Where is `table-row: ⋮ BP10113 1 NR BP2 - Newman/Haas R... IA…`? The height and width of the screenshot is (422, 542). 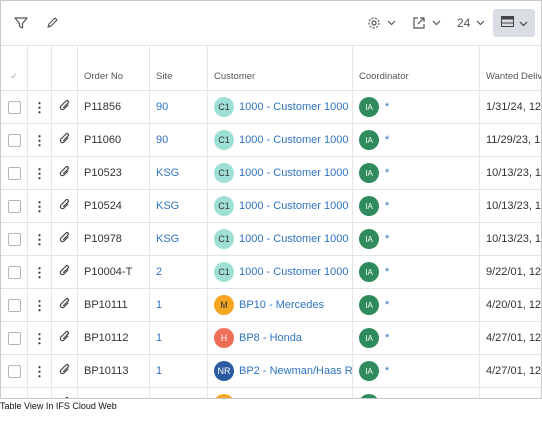 table-row: ⋮ BP10113 1 NR BP2 - Newman/Haas R... IA… is located at coordinates (271, 370).